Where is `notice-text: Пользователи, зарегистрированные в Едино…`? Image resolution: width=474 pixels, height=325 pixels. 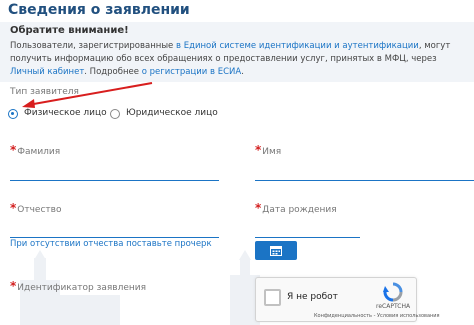
notice-text: Пользователи, зарегистрированные в Едино… is located at coordinates (240, 59).